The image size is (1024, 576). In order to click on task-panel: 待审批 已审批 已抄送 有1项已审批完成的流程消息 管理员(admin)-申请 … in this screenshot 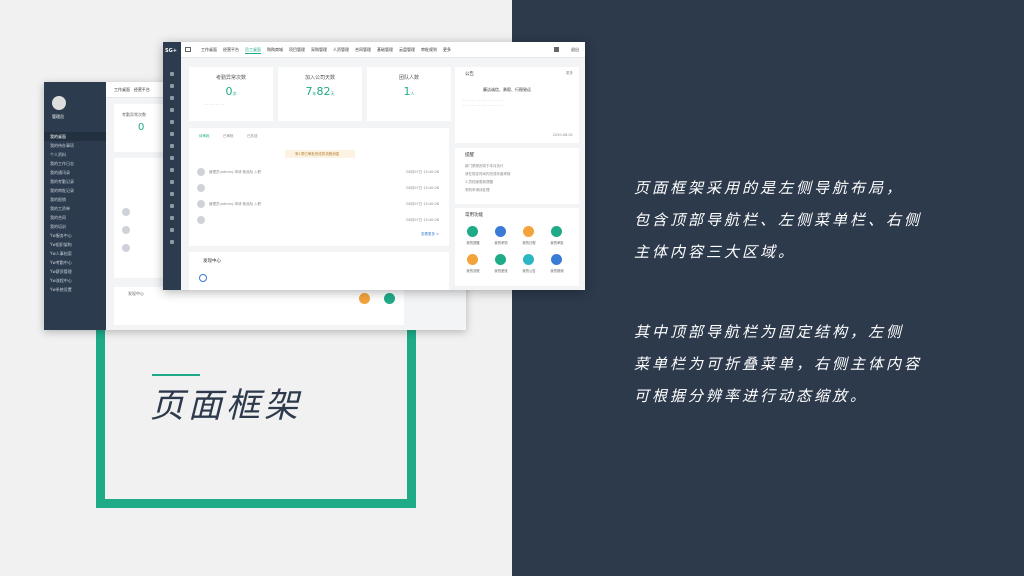, I will do `click(319, 187)`.